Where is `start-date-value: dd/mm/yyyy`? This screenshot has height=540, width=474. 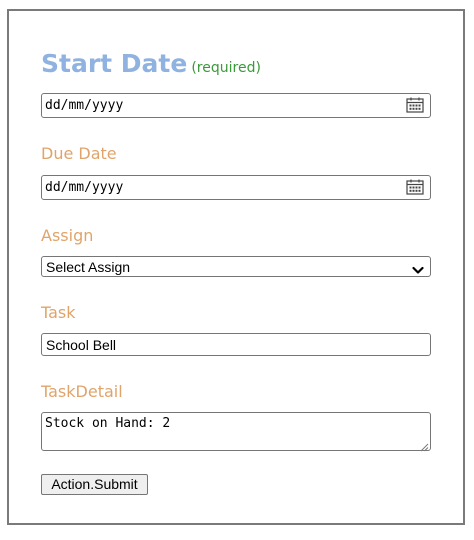
start-date-value: dd/mm/yyyy is located at coordinates (84, 105).